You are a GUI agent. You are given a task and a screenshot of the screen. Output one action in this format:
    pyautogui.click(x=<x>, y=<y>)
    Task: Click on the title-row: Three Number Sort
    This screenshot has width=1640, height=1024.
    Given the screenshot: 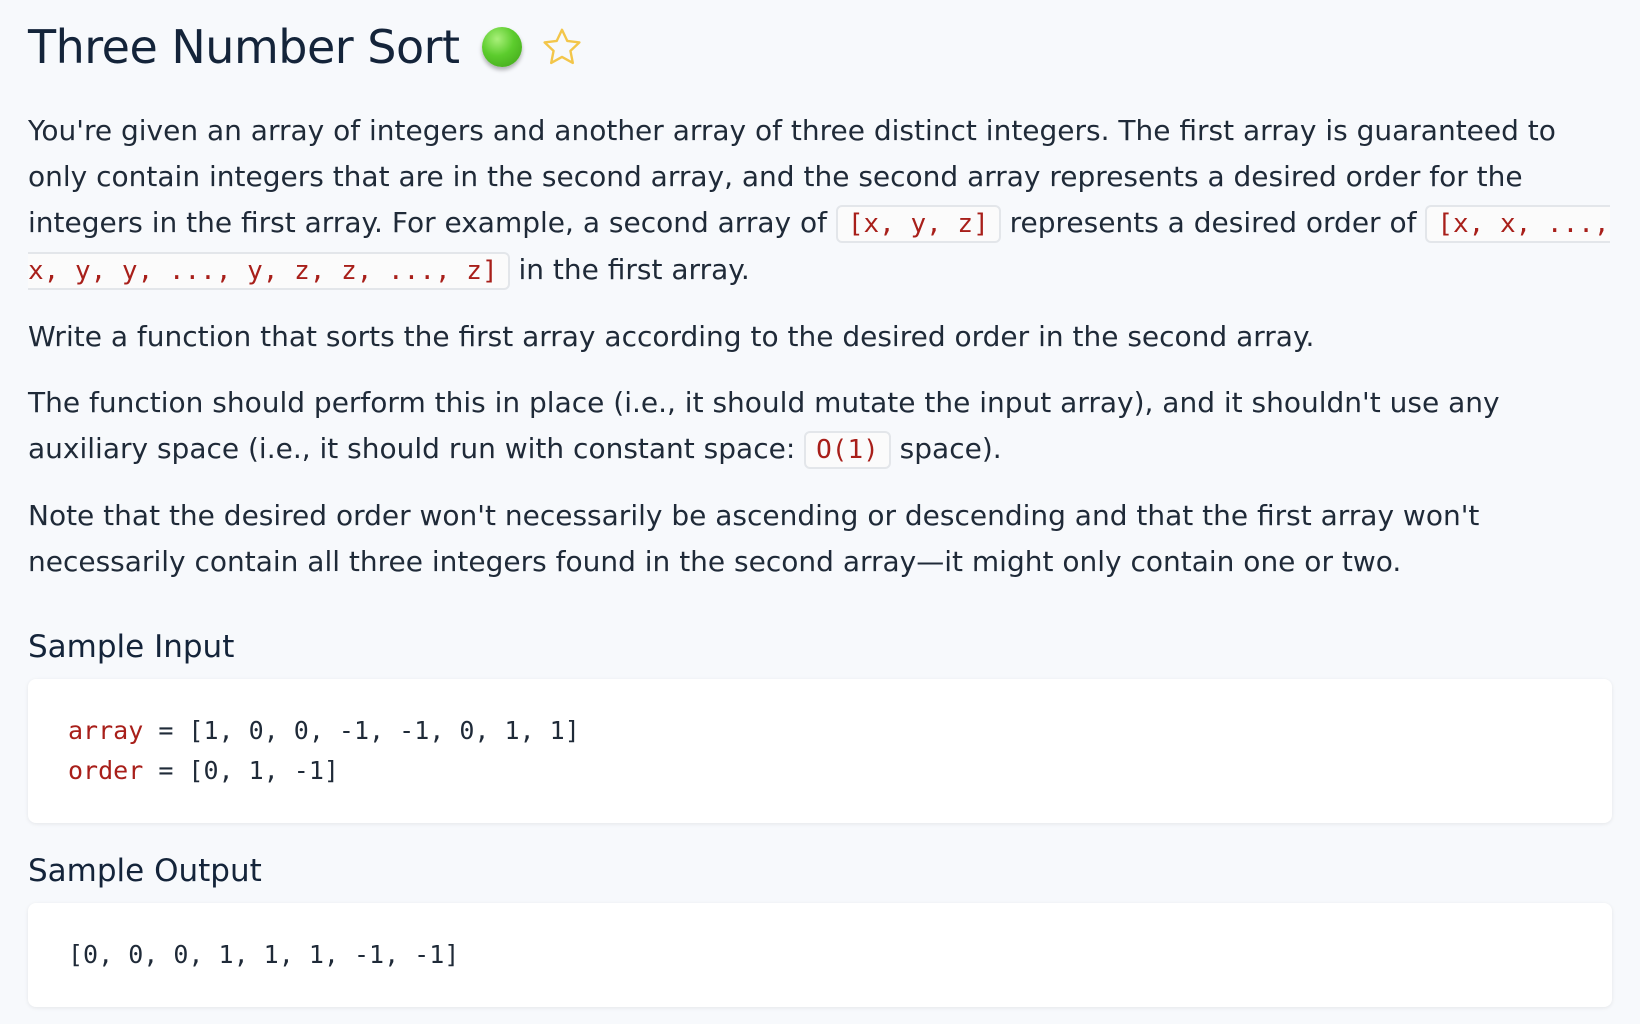 What is the action you would take?
    pyautogui.click(x=820, y=47)
    